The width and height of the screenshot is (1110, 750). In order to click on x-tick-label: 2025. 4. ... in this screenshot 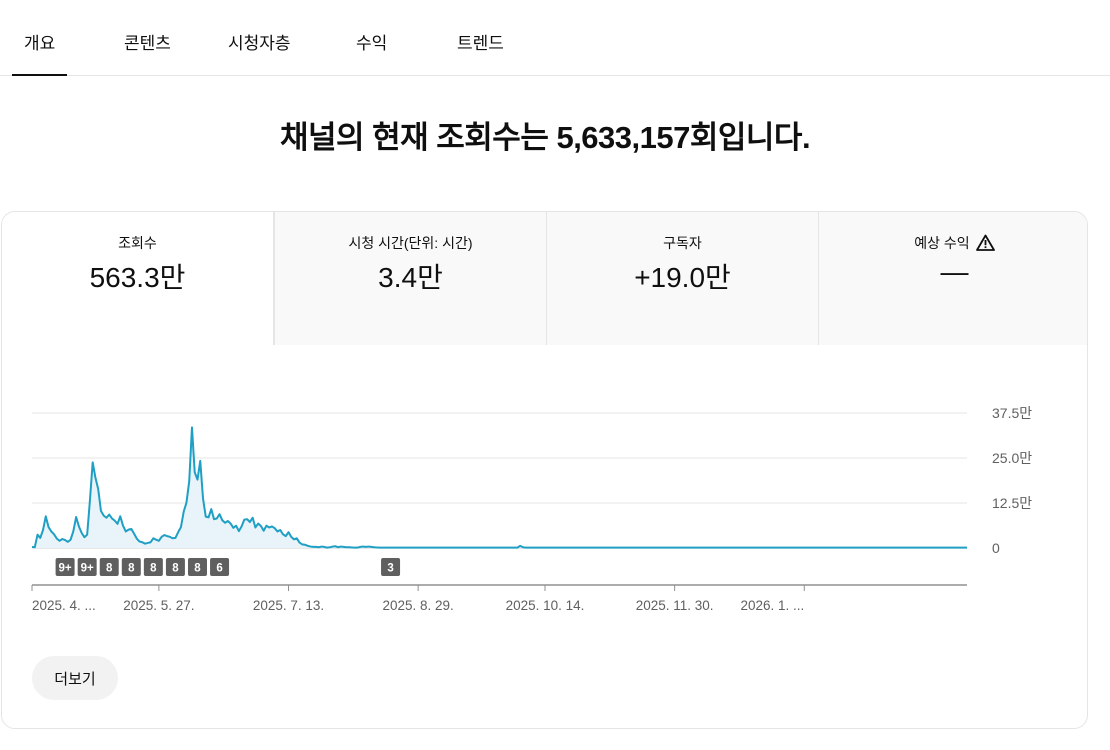, I will do `click(64, 605)`.